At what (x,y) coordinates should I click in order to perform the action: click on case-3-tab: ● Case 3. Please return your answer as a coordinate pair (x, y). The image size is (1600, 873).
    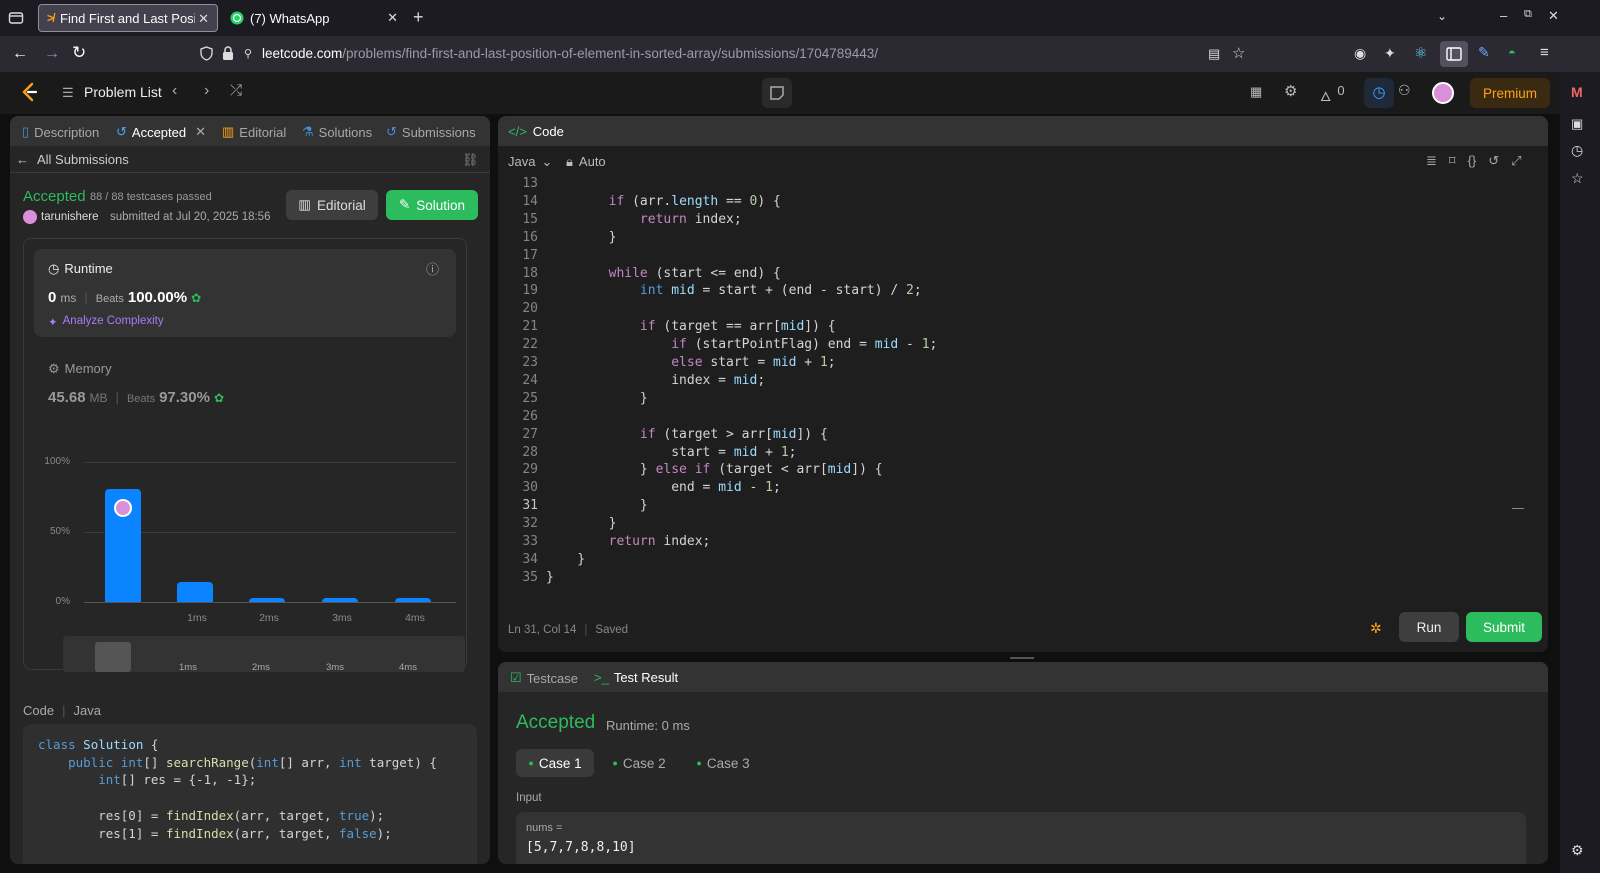
    Looking at the image, I should click on (723, 763).